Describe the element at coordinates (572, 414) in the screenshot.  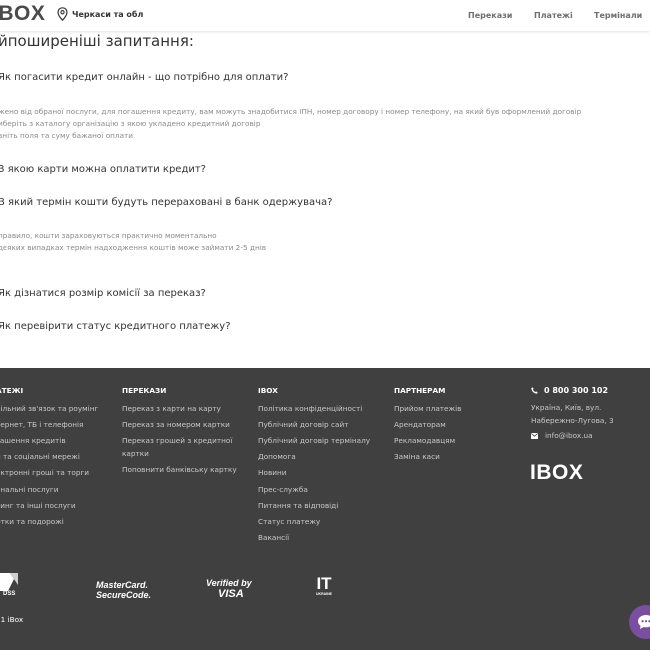
I see `footer-address: Україна, Київ, вул. Набережно-Лугова, 3` at that location.